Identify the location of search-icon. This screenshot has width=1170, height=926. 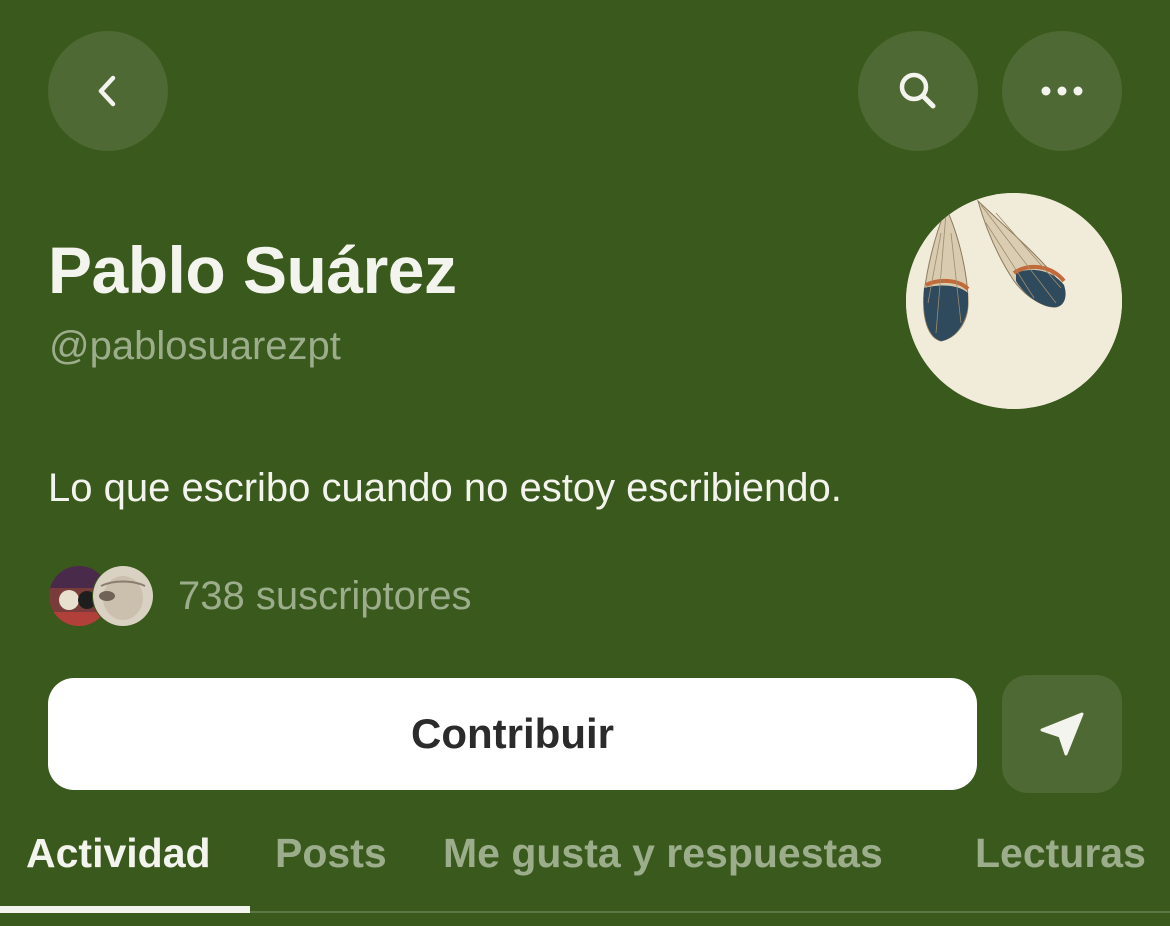
(917, 90).